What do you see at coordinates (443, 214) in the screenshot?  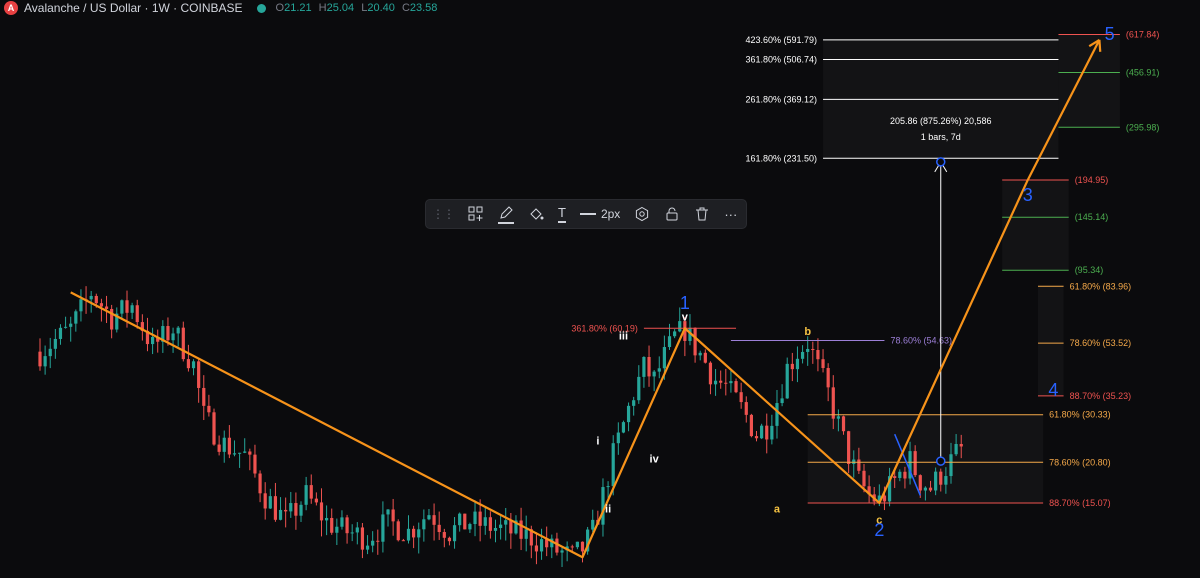 I see `grip-icon: ⋮⋮` at bounding box center [443, 214].